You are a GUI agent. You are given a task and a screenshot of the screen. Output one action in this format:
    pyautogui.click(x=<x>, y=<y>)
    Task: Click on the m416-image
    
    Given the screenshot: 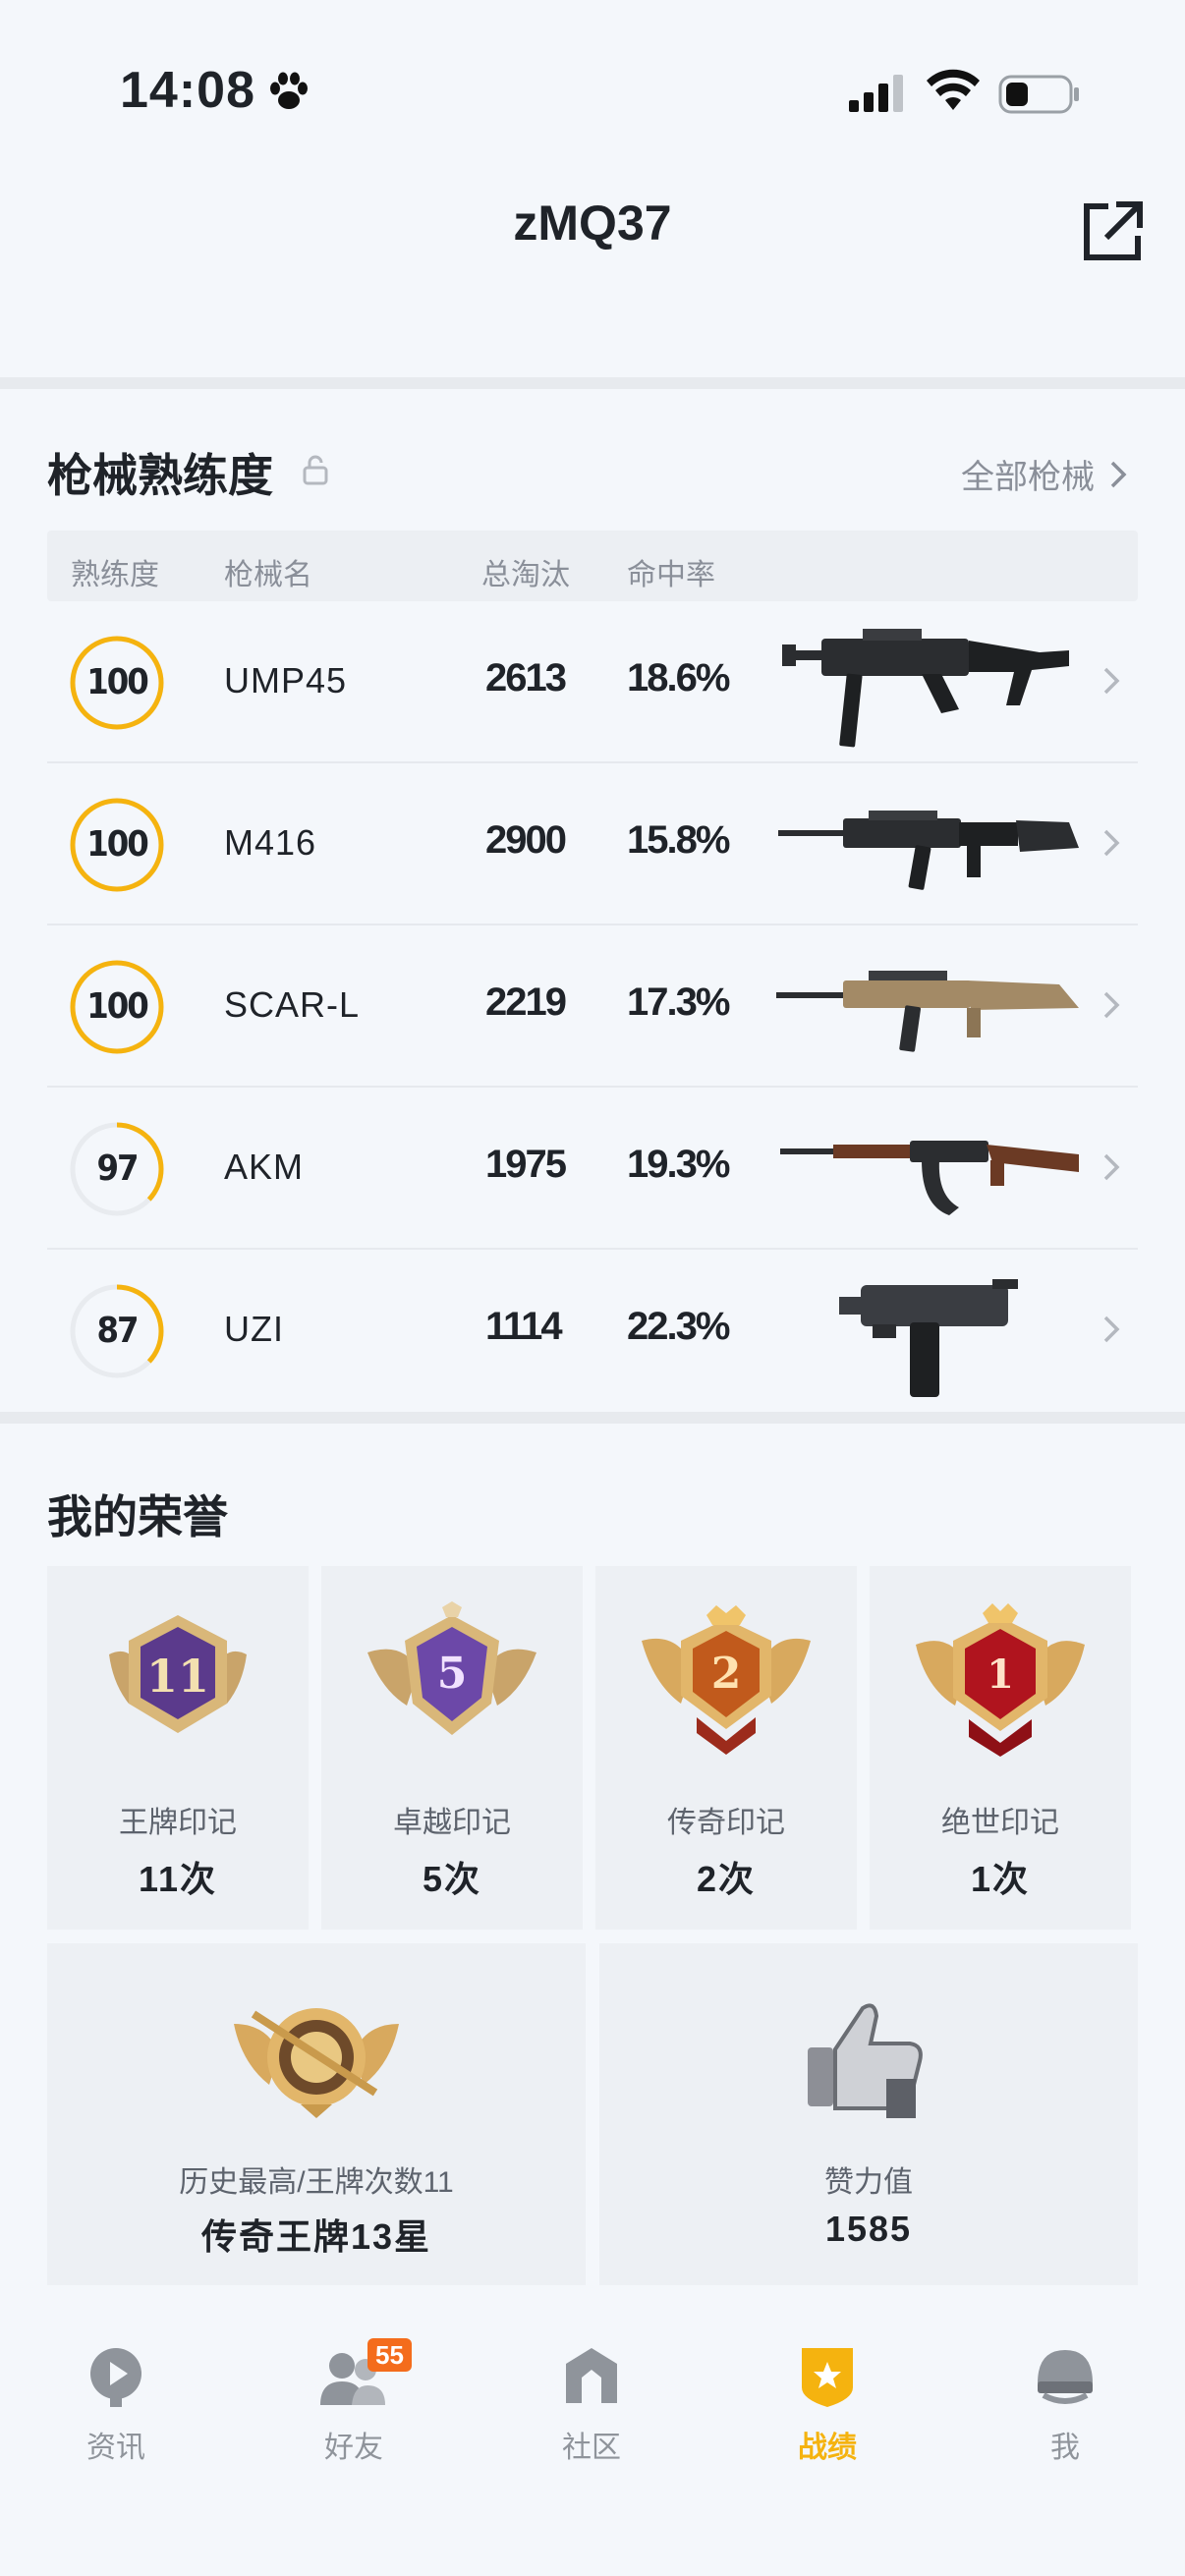 What is the action you would take?
    pyautogui.click(x=929, y=850)
    